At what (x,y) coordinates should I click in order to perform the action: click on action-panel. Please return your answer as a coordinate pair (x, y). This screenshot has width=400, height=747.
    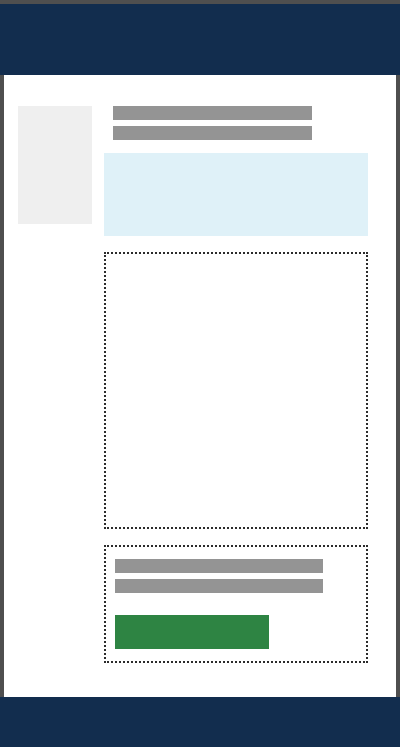
    Looking at the image, I should click on (236, 604).